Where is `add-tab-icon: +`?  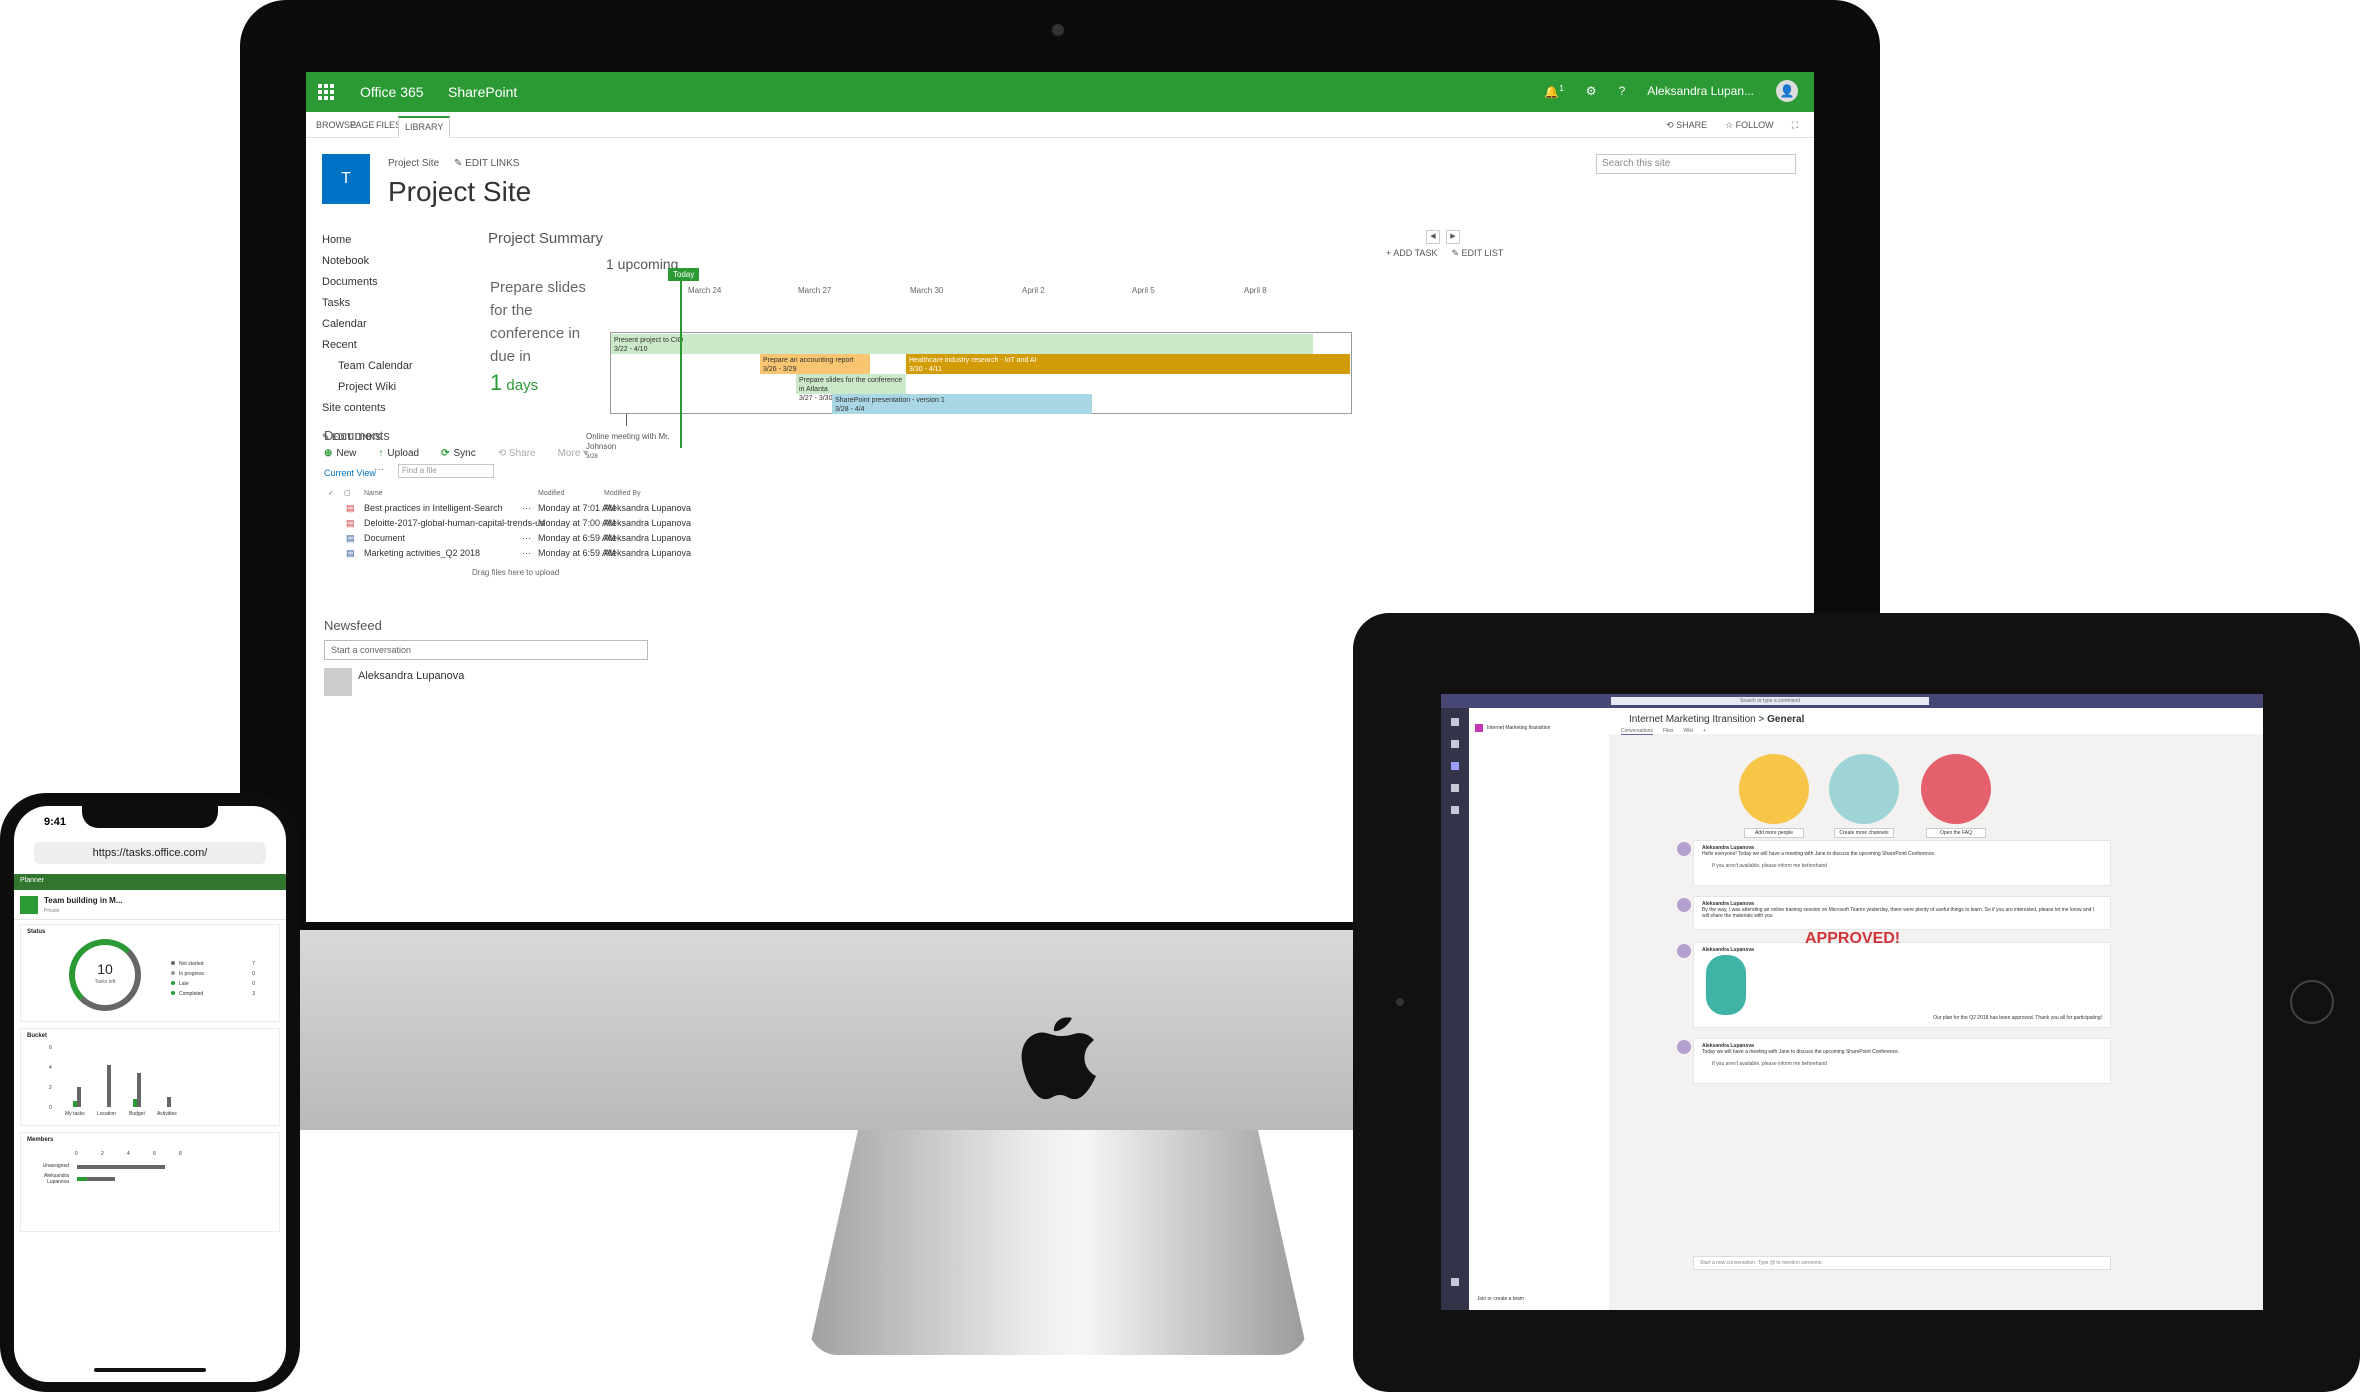
add-tab-icon: + is located at coordinates (1704, 731).